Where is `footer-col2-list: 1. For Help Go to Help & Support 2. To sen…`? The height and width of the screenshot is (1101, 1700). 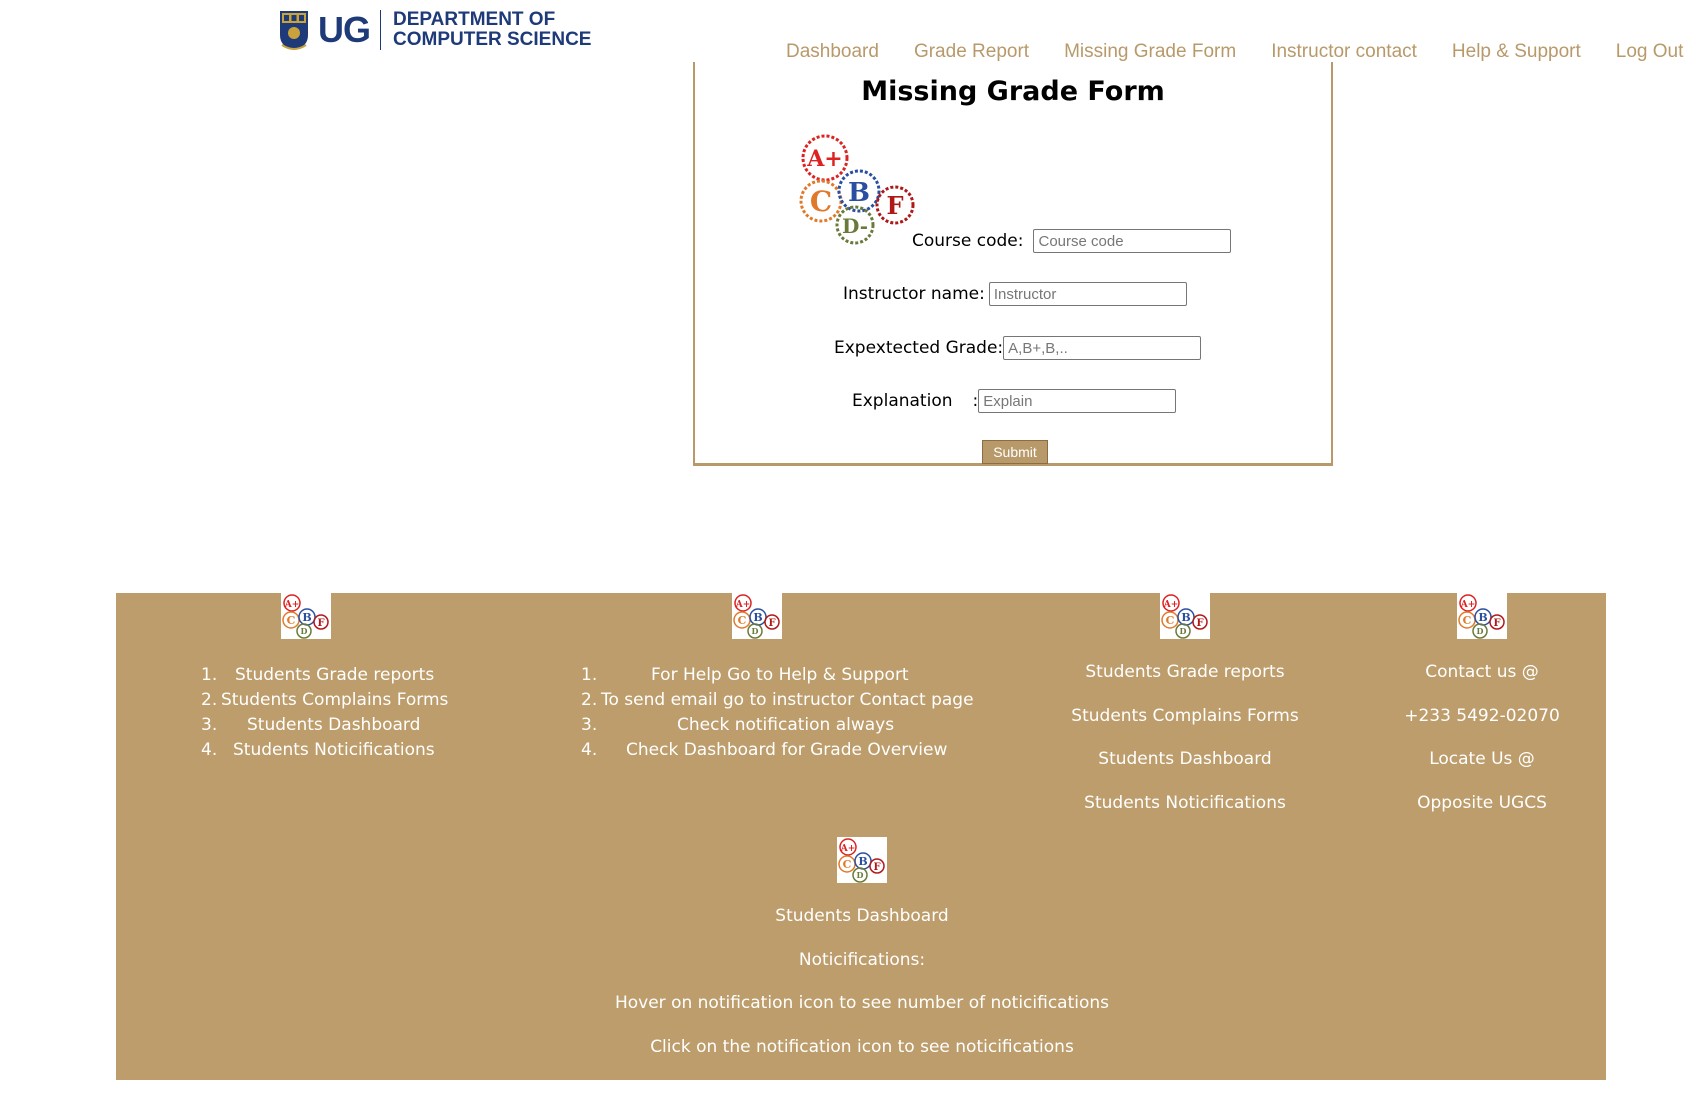
footer-col2-list: 1. For Help Go to Help & Support 2. To sen… is located at coordinates (777, 713).